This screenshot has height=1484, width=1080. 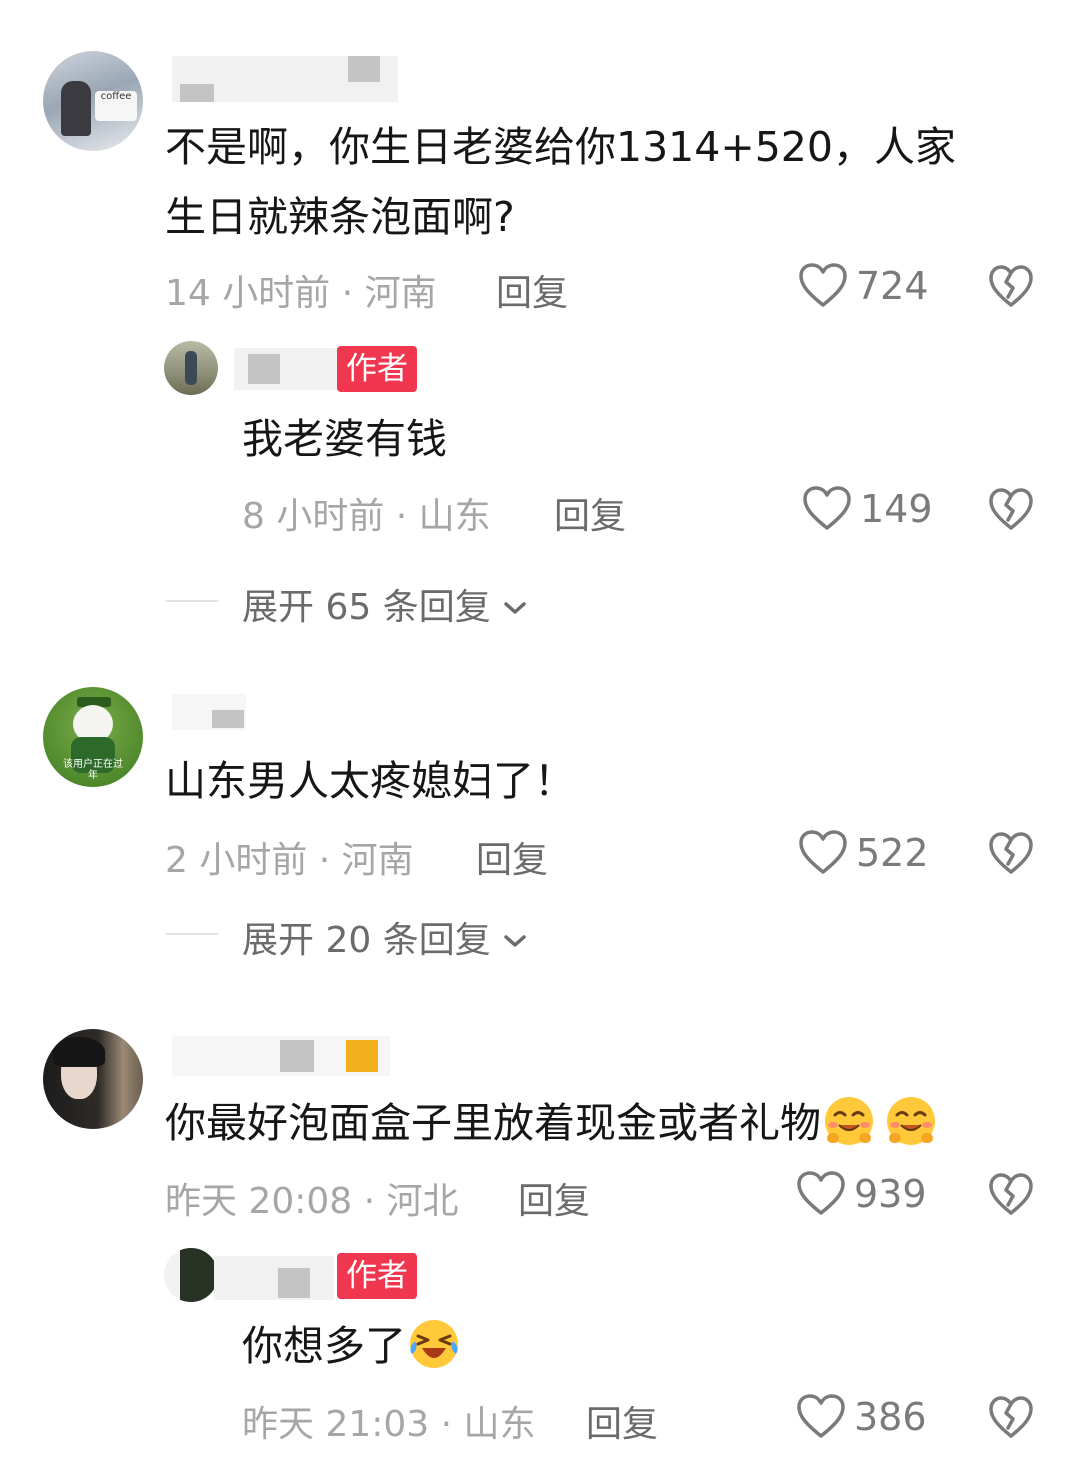 I want to click on laugh-cry-emoji-icon, so click(x=434, y=1344).